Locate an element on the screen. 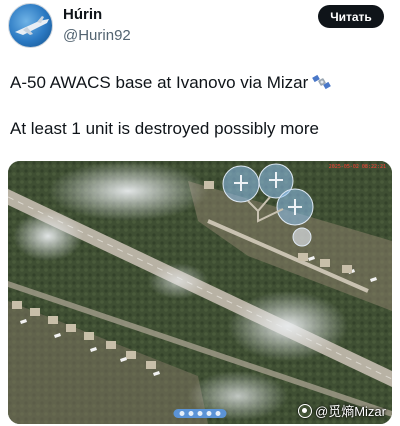 This screenshot has width=400, height=426. avatar is located at coordinates (30, 25).